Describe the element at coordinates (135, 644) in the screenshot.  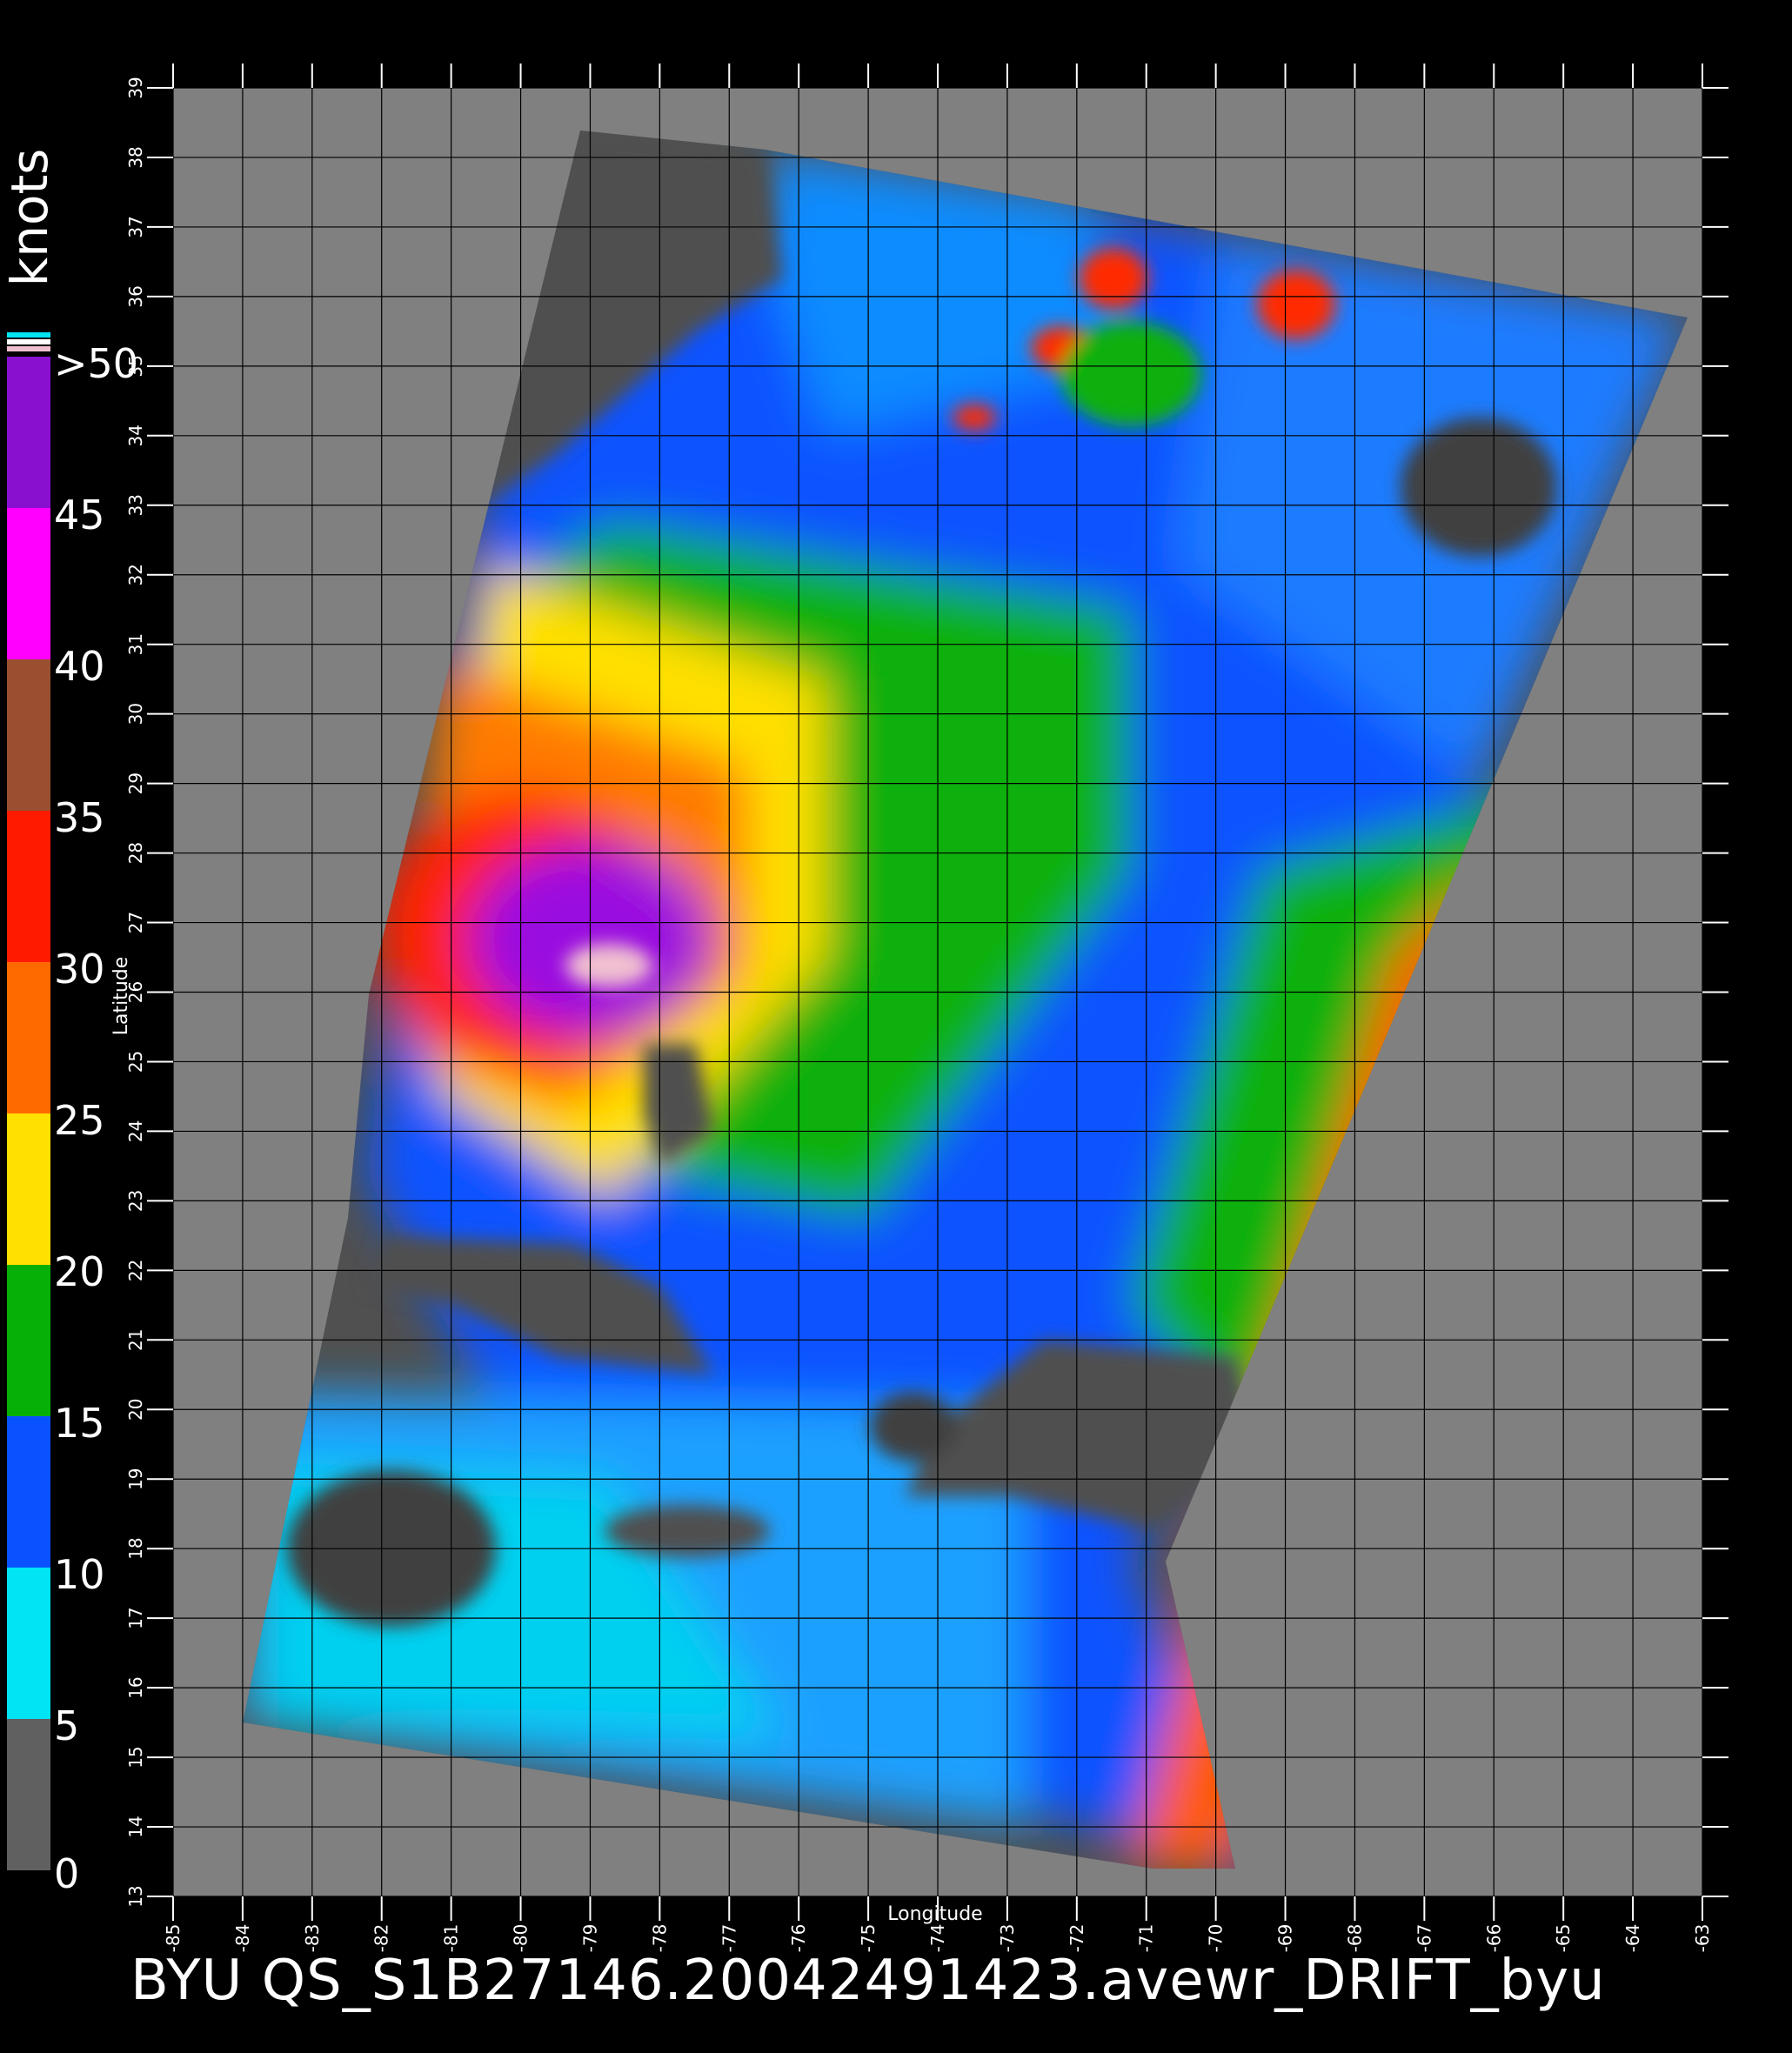
I see `y-tick-label: 31` at that location.